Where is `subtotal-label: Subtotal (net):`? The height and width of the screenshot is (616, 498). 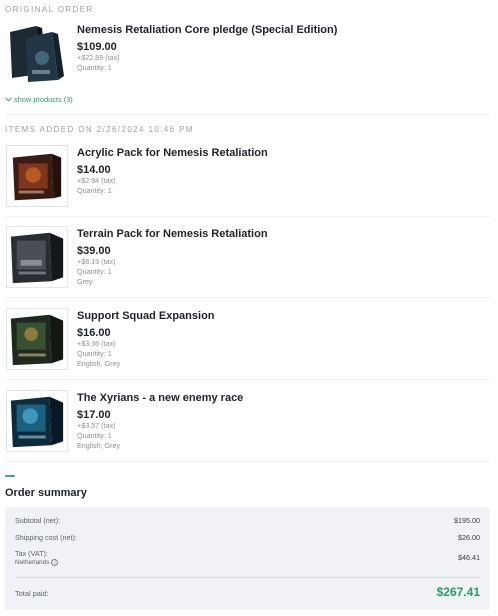 subtotal-label: Subtotal (net): is located at coordinates (38, 520).